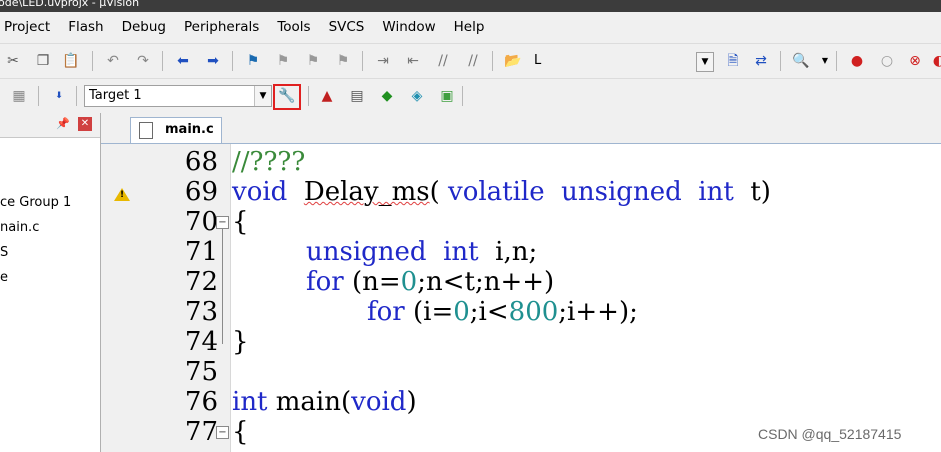 This screenshot has height=452, width=941. What do you see at coordinates (35, 202) in the screenshot?
I see `tree-item-source-group: ce Group 1` at bounding box center [35, 202].